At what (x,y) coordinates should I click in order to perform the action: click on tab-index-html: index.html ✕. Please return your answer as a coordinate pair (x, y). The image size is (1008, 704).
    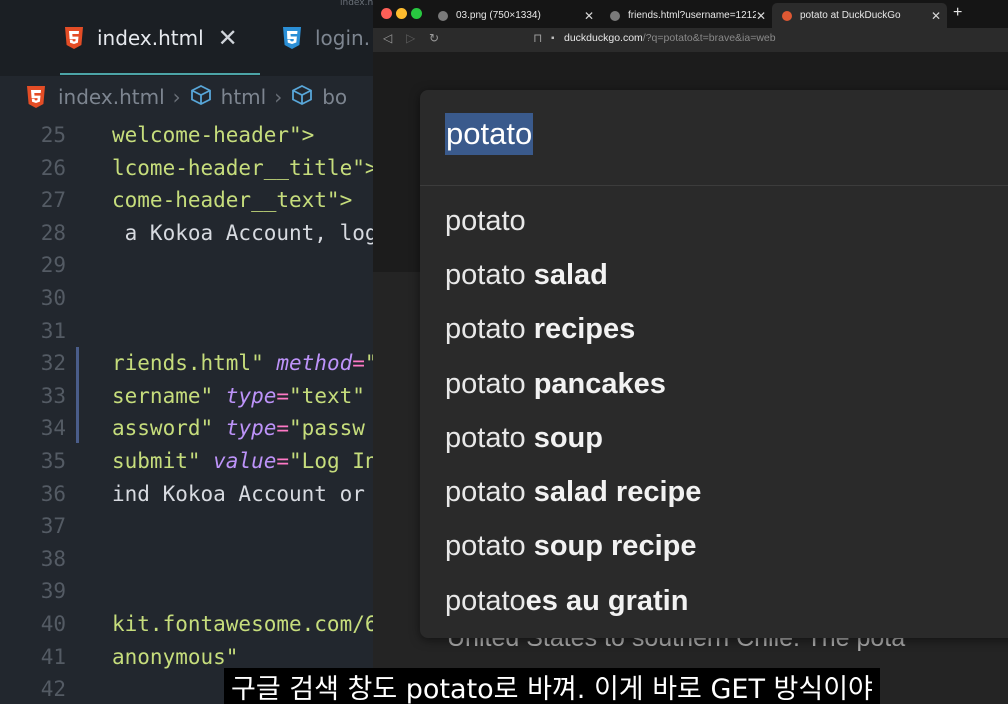
    Looking at the image, I should click on (151, 38).